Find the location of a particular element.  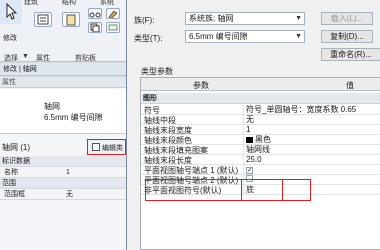

edit-type-icon is located at coordinates (96, 147).